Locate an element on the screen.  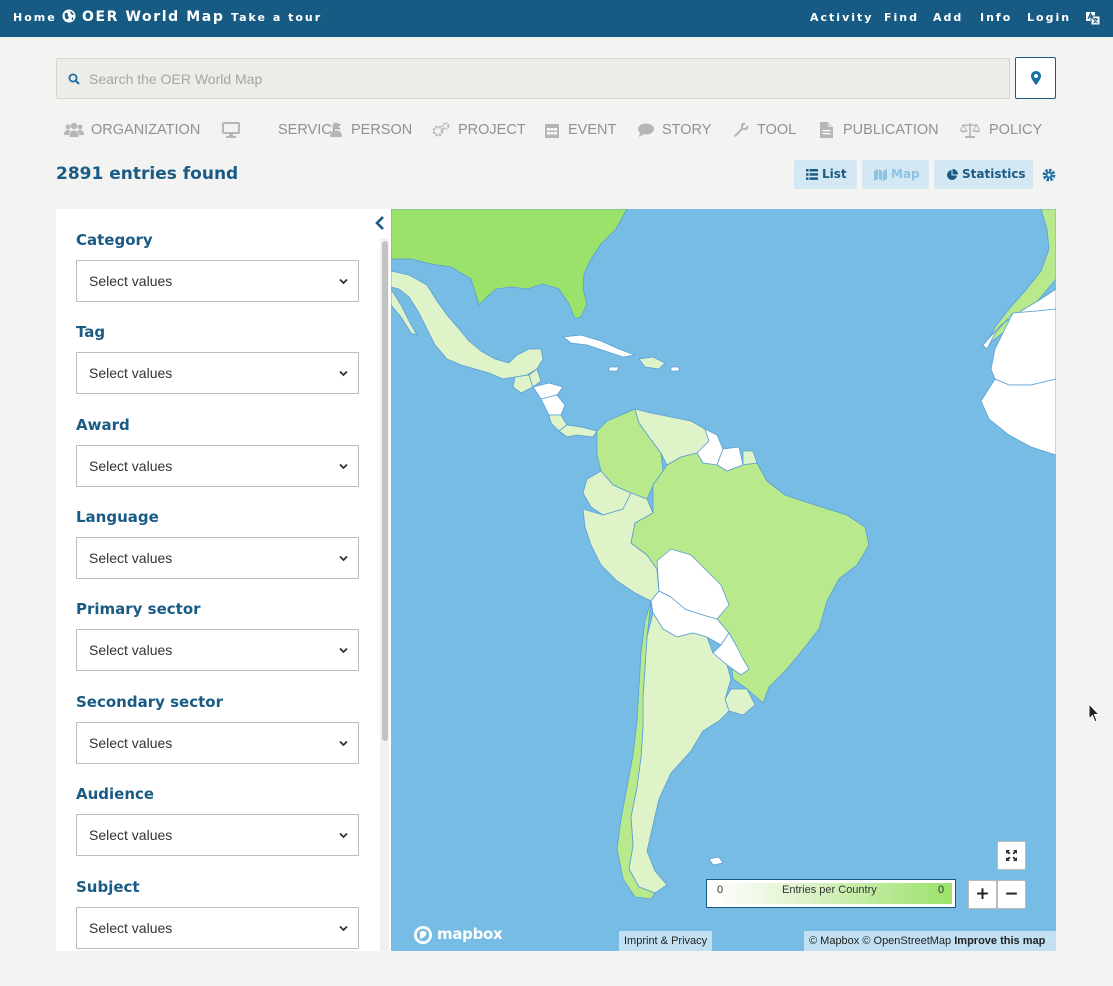
map-view-button: Map is located at coordinates (895, 174).